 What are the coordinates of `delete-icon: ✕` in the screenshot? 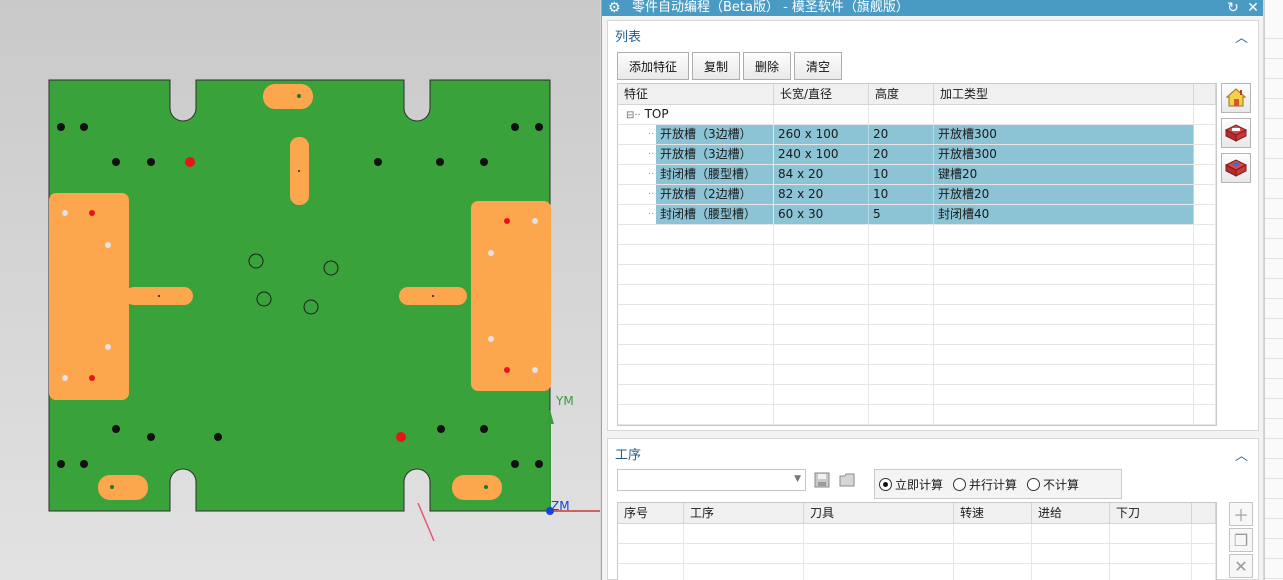 It's located at (1241, 566).